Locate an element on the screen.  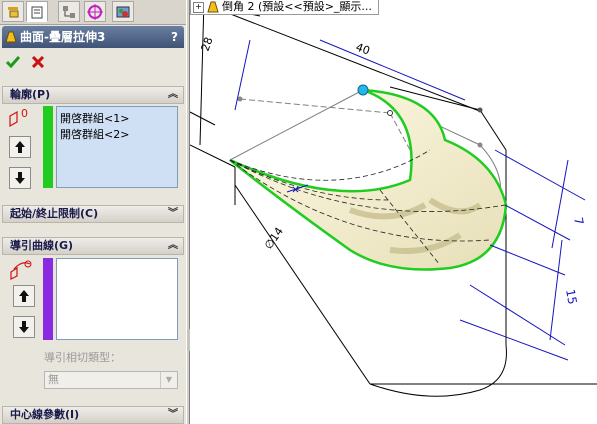
guide-color-swatch is located at coordinates (48, 299).